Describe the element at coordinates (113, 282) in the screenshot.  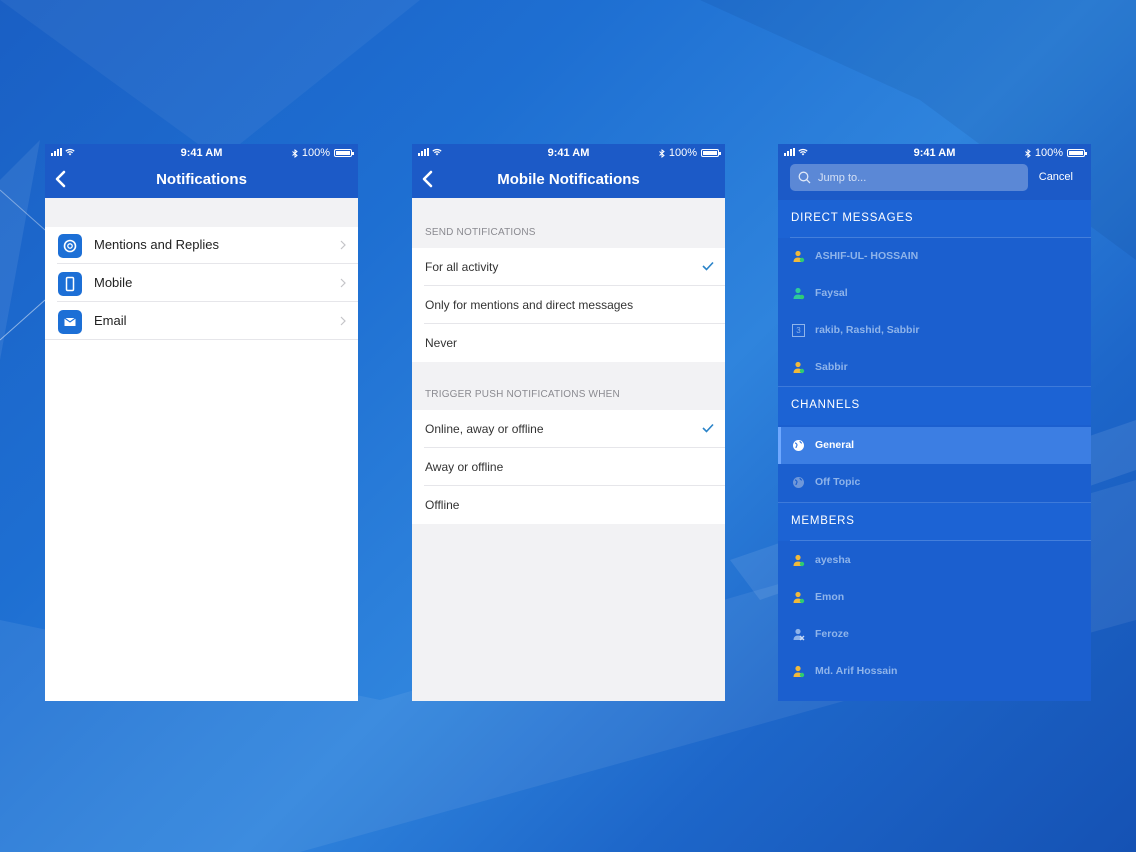
I see `menu-item-label: Mobile` at that location.